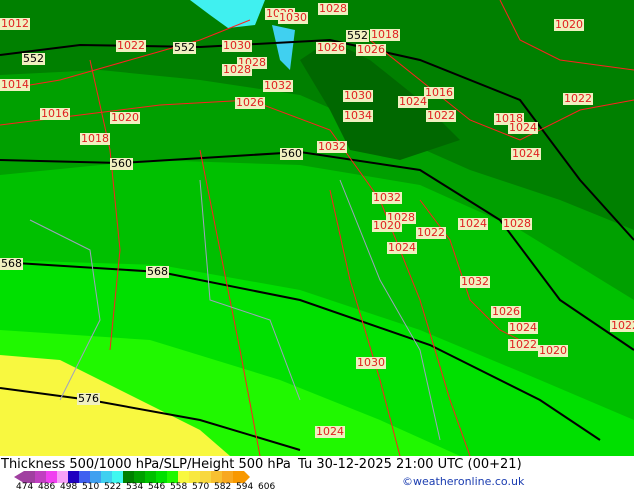 Image resolution: width=634 pixels, height=492 pixels. What do you see at coordinates (91, 487) in the screenshot?
I see `scale-tick: 510` at bounding box center [91, 487].